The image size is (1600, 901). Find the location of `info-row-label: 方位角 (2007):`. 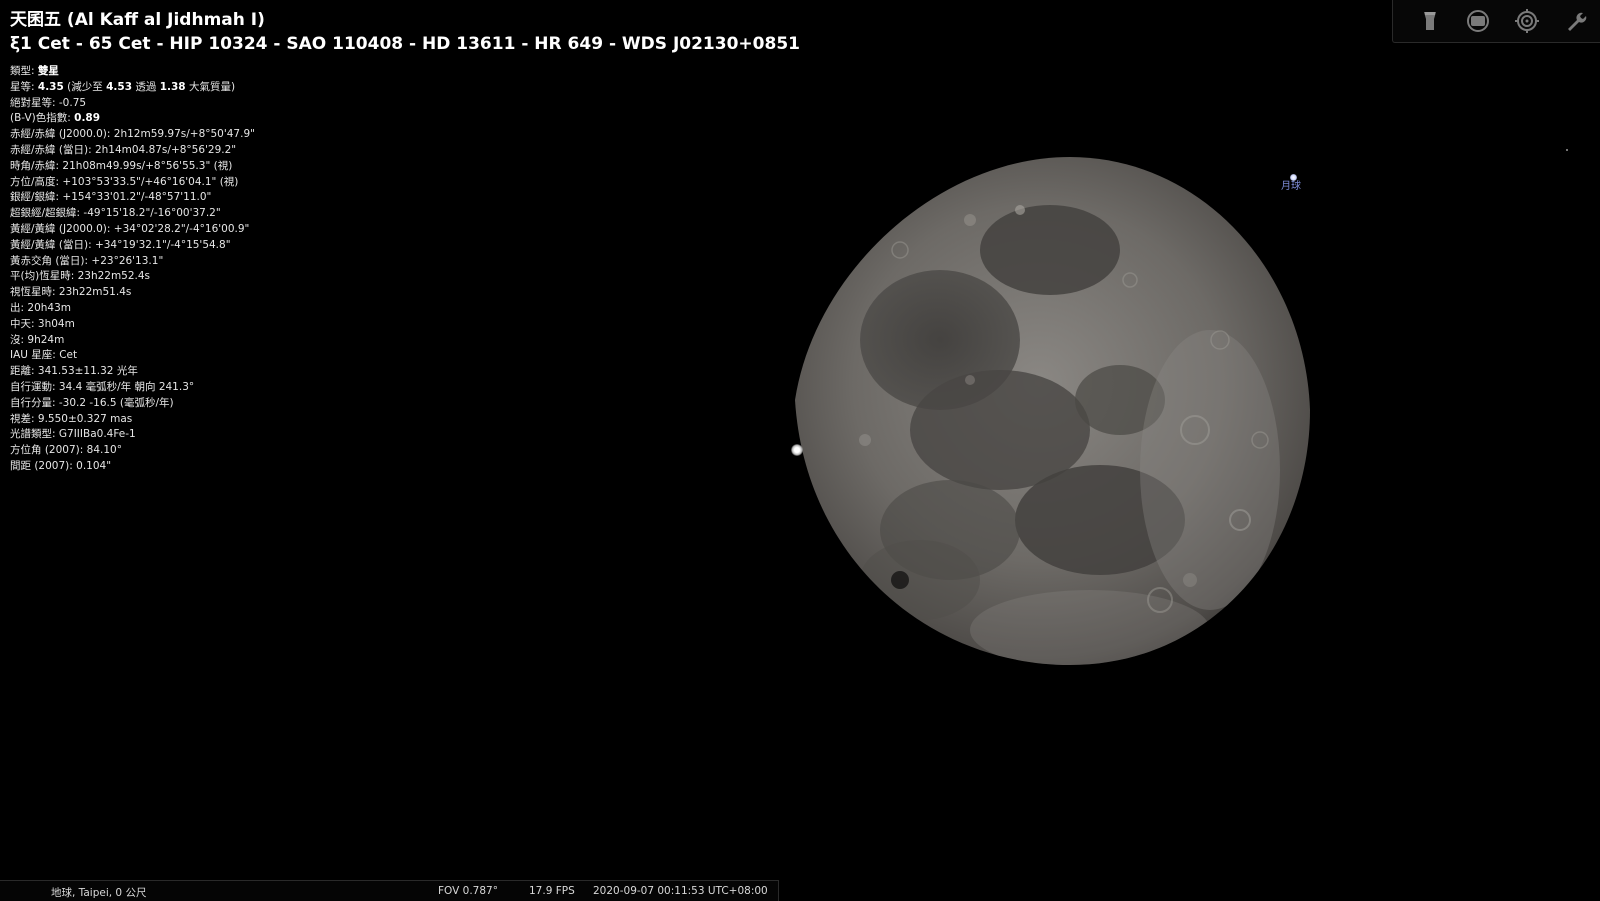

info-row-label: 方位角 (2007): is located at coordinates (48, 450).